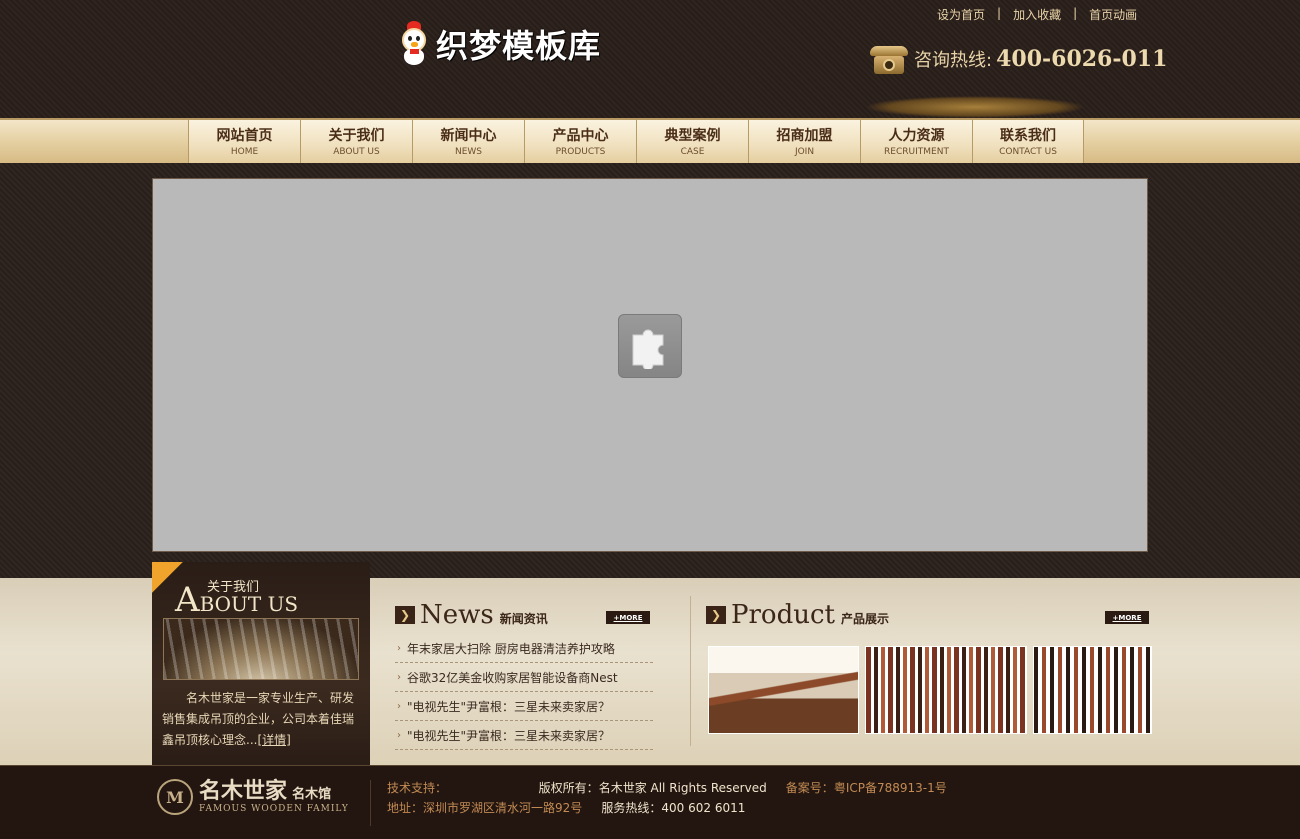 The image size is (1300, 839). What do you see at coordinates (628, 617) in the screenshot?
I see `news-more-button: +MORE` at bounding box center [628, 617].